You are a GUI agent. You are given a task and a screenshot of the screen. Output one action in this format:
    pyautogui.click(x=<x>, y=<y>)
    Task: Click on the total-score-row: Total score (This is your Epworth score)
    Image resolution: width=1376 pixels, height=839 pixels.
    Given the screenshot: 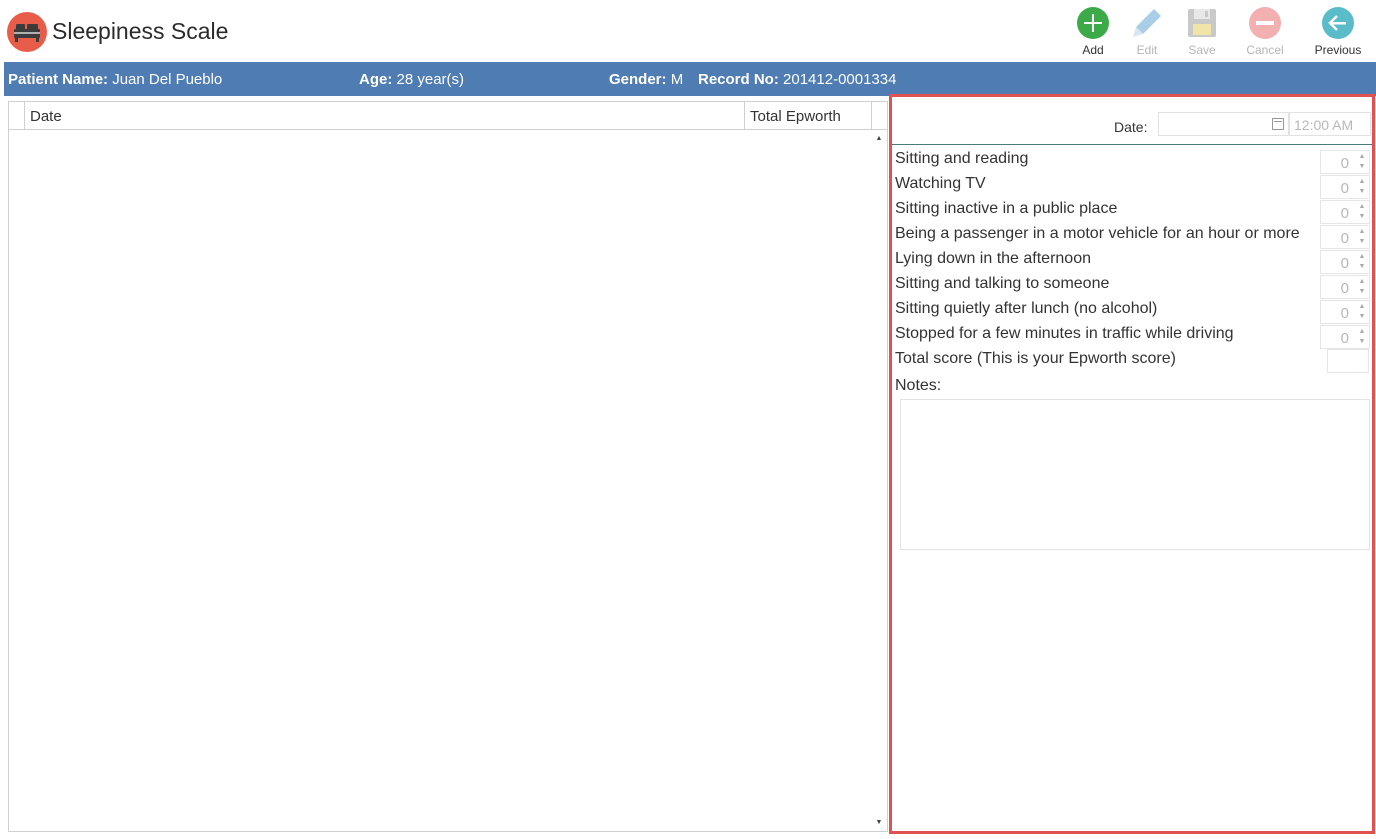 What is the action you would take?
    pyautogui.click(x=1133, y=360)
    